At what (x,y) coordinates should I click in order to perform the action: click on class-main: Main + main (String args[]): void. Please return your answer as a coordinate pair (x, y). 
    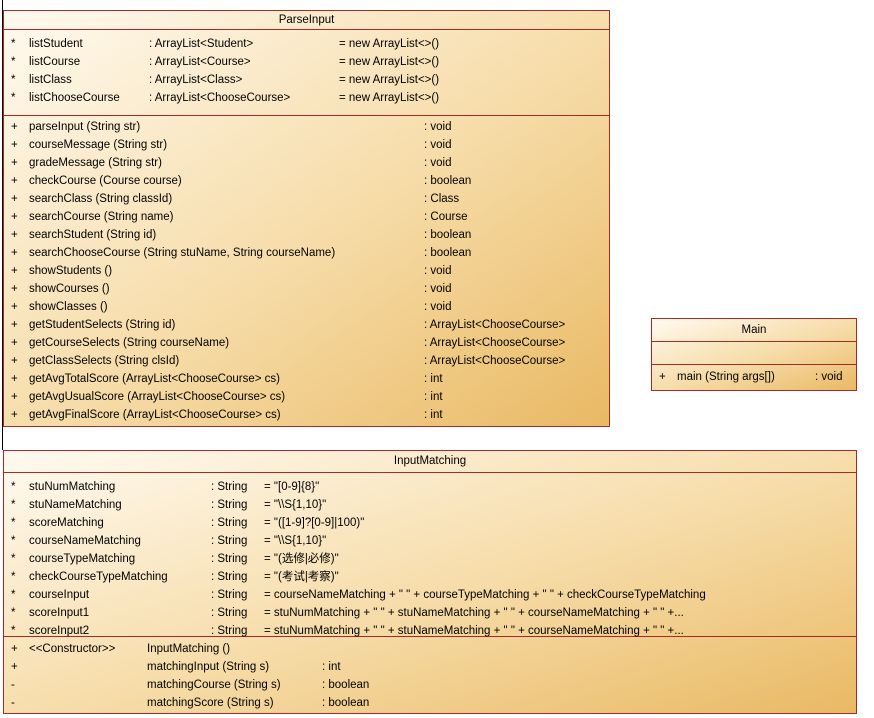
    Looking at the image, I should click on (754, 354).